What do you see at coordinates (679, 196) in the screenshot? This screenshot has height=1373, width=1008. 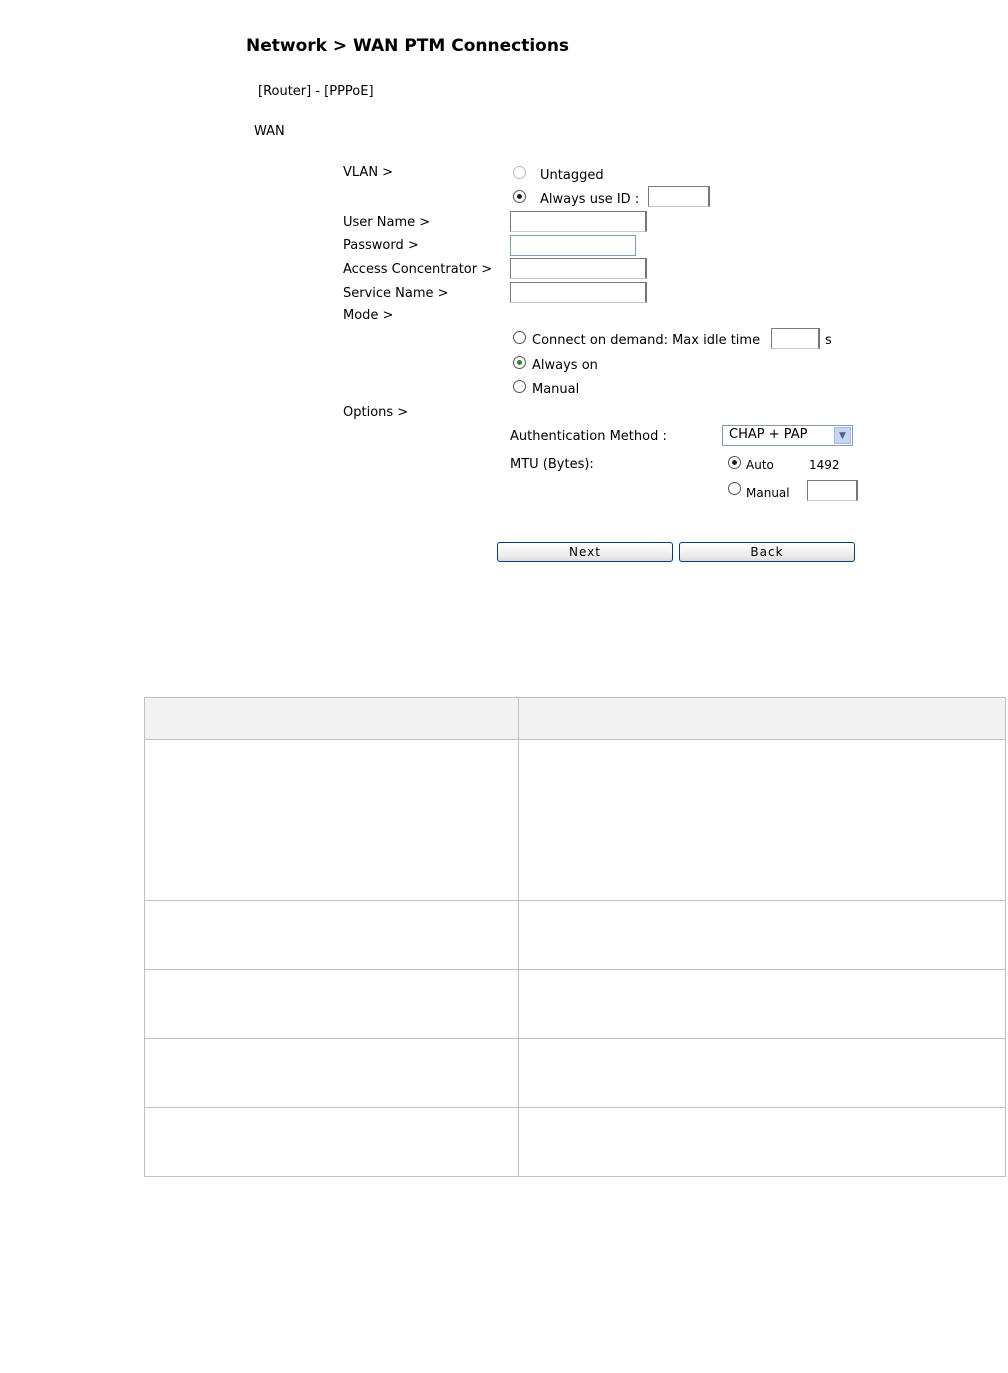 I see `vlan-id-input` at bounding box center [679, 196].